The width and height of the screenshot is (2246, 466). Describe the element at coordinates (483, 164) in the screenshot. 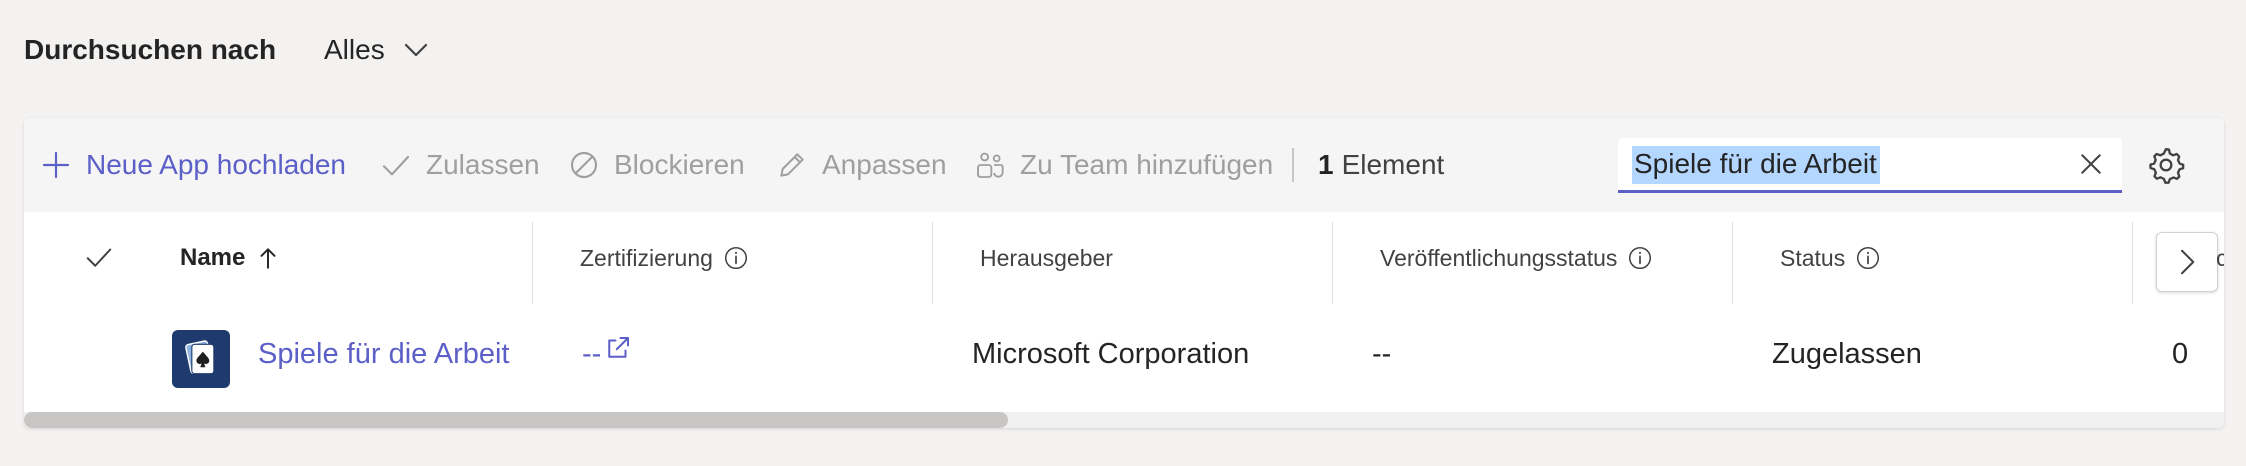

I see `allow-label: Zulassen` at that location.